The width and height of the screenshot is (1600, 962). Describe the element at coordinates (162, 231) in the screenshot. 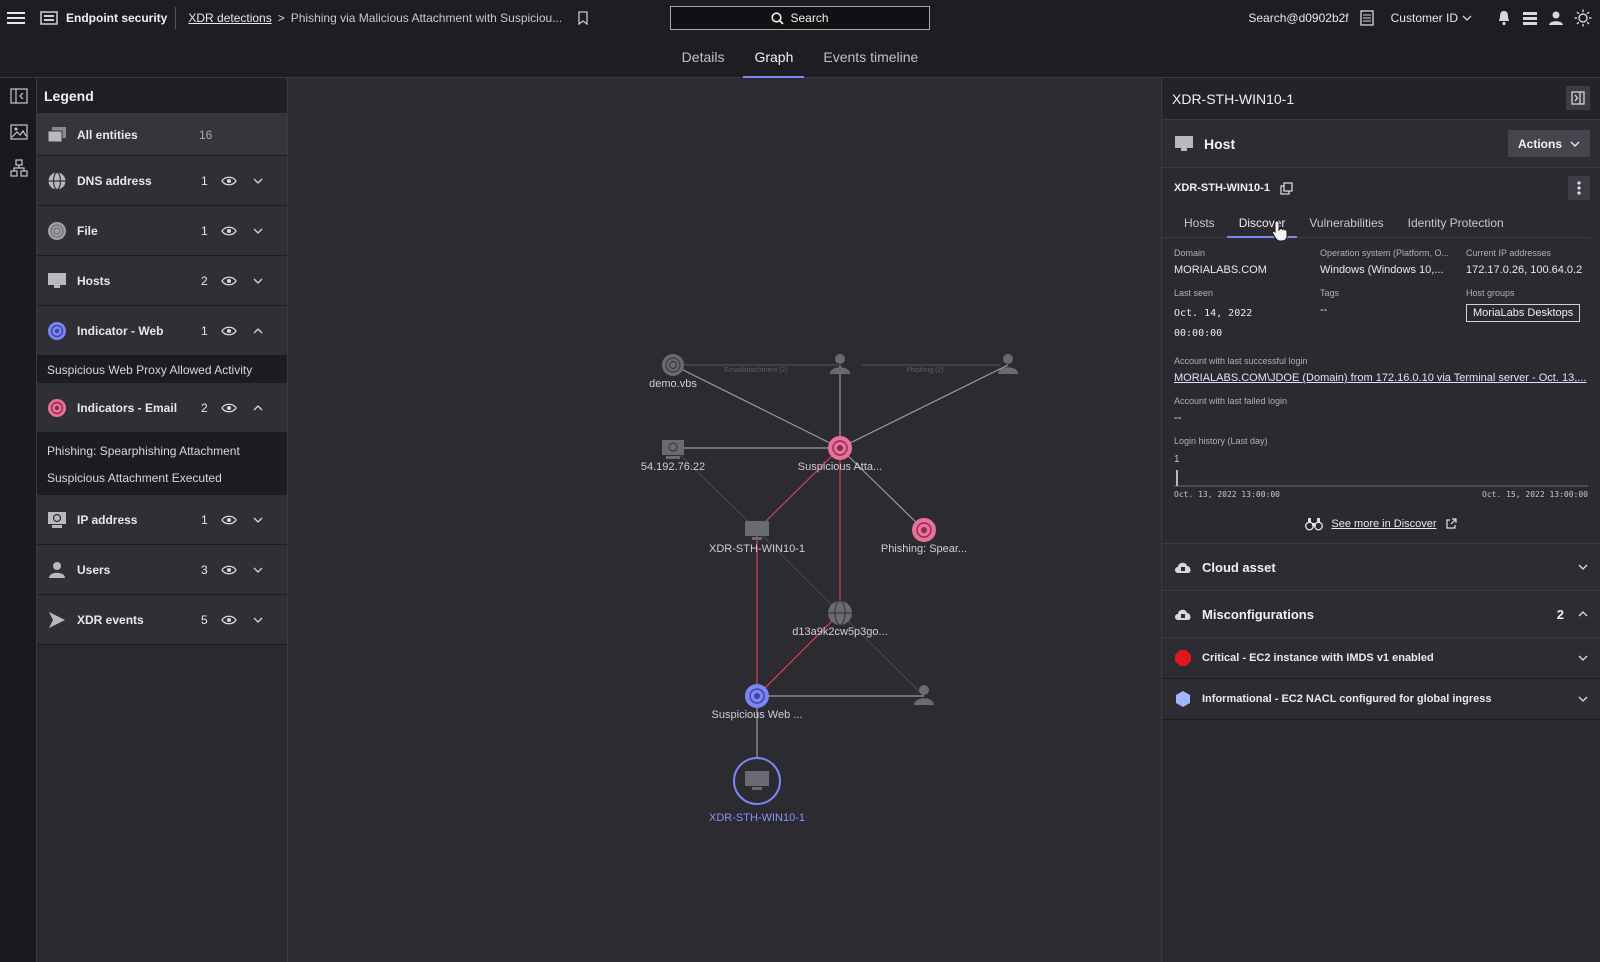

I see `legend-item-file: File 1` at that location.